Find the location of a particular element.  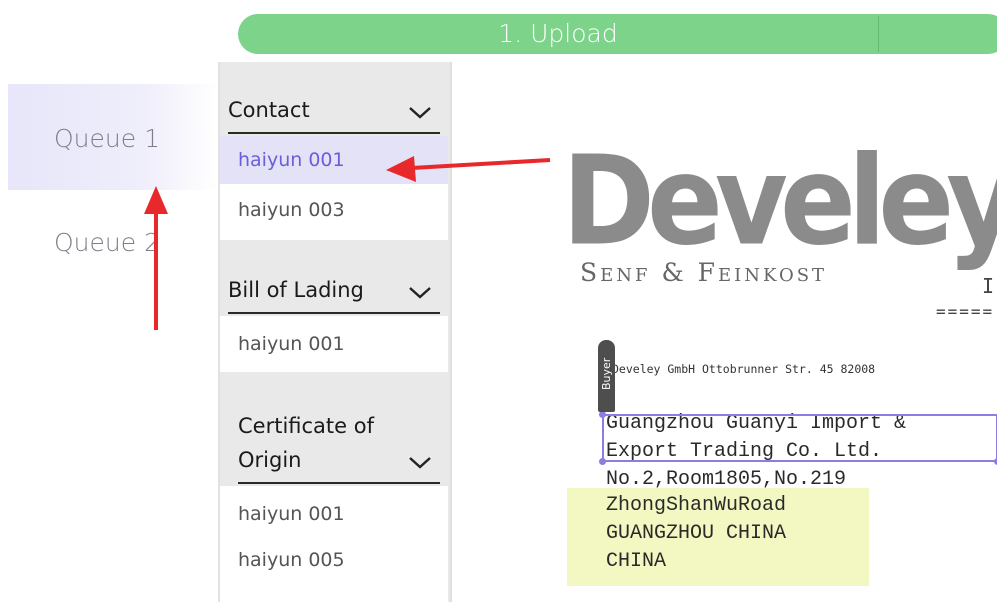

progress-bar: 1. Upload is located at coordinates (617, 34).